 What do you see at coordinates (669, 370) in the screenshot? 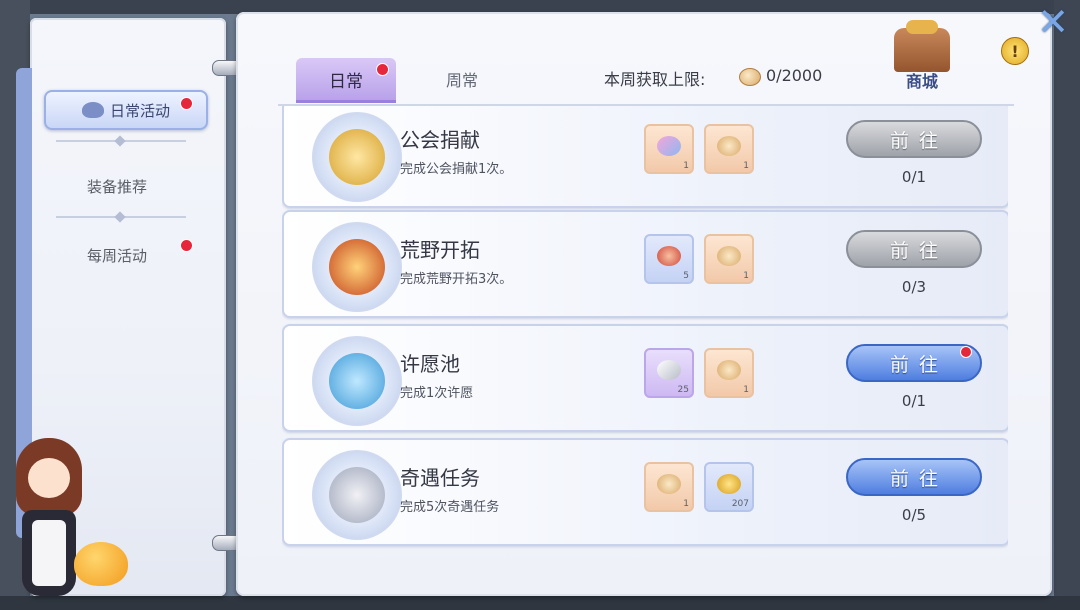
I see `gem-icon` at bounding box center [669, 370].